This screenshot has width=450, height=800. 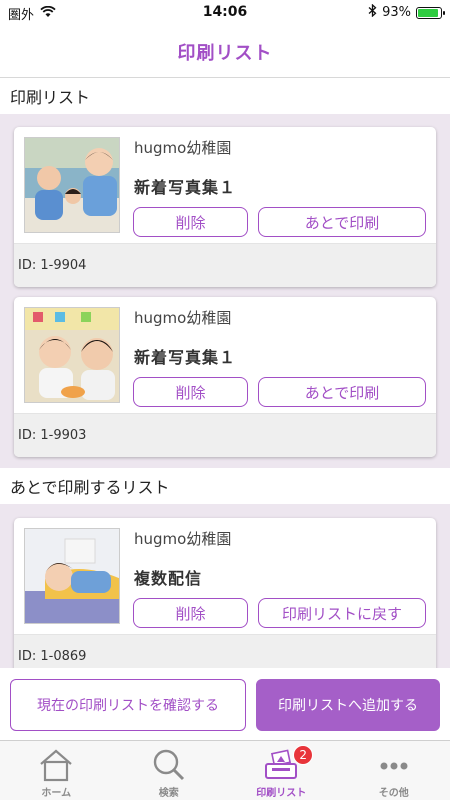 What do you see at coordinates (225, 96) in the screenshot?
I see `section-header-print-list: 印刷リスト` at bounding box center [225, 96].